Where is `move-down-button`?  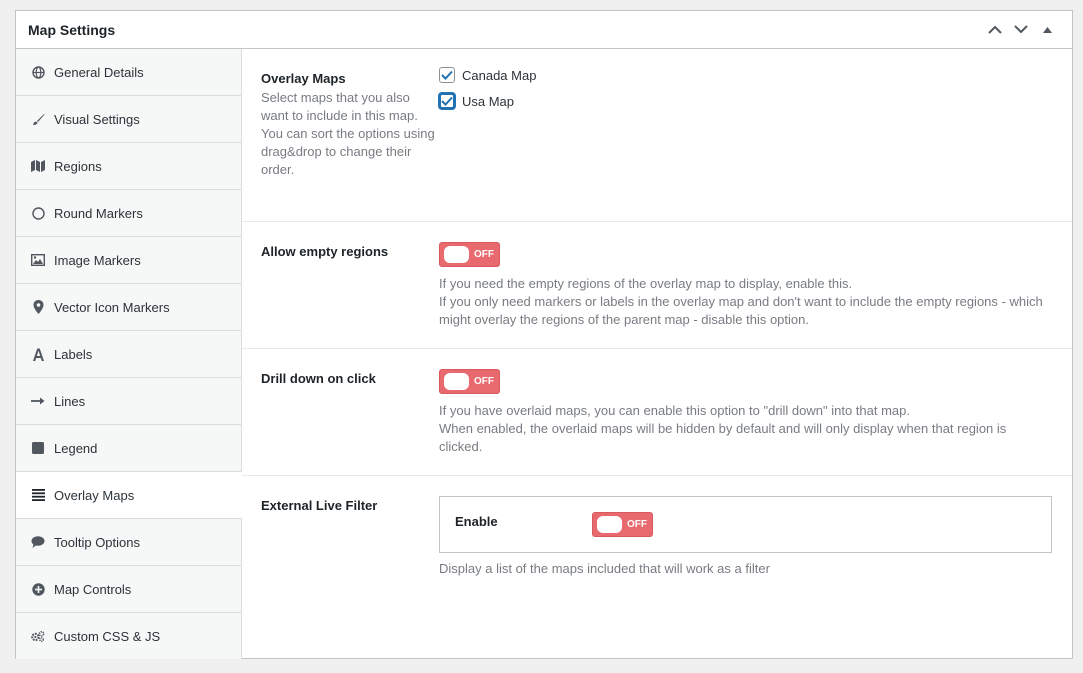
move-down-button is located at coordinates (1021, 30).